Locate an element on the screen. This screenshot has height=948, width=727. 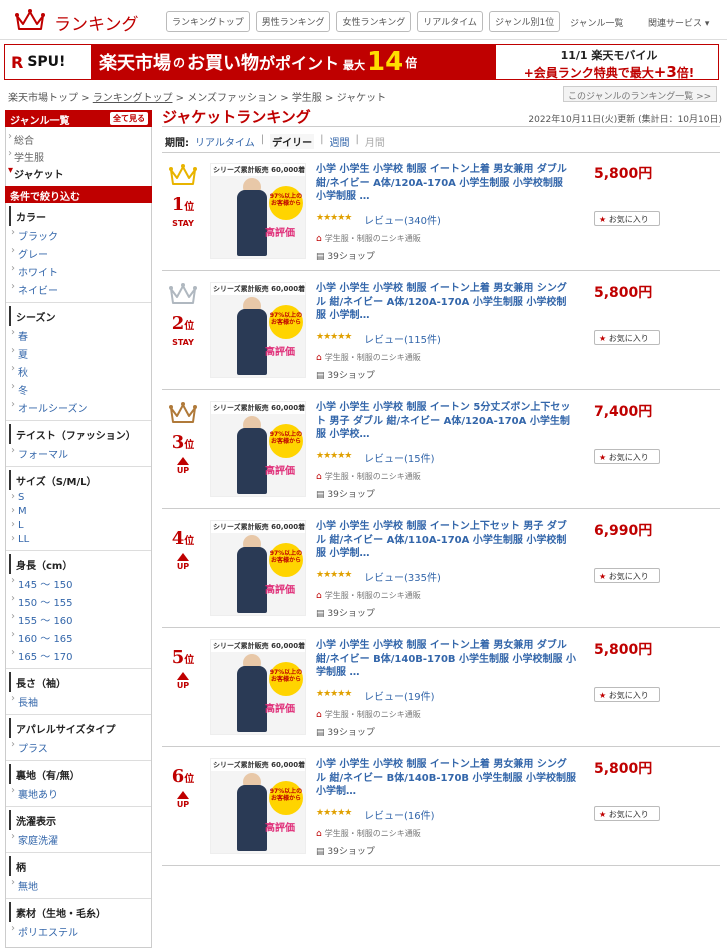
review-link: レビュー(340件) is located at coordinates (402, 219).